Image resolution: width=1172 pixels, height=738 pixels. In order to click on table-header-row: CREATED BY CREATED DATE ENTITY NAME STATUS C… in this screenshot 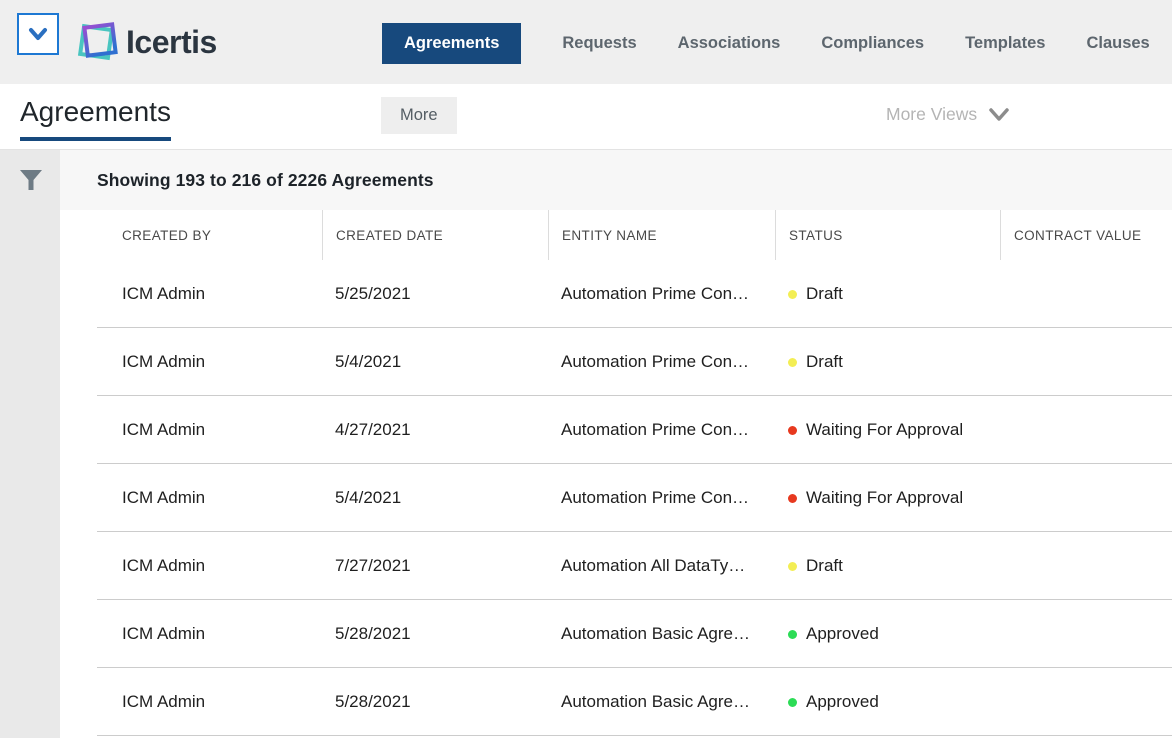, I will do `click(616, 235)`.